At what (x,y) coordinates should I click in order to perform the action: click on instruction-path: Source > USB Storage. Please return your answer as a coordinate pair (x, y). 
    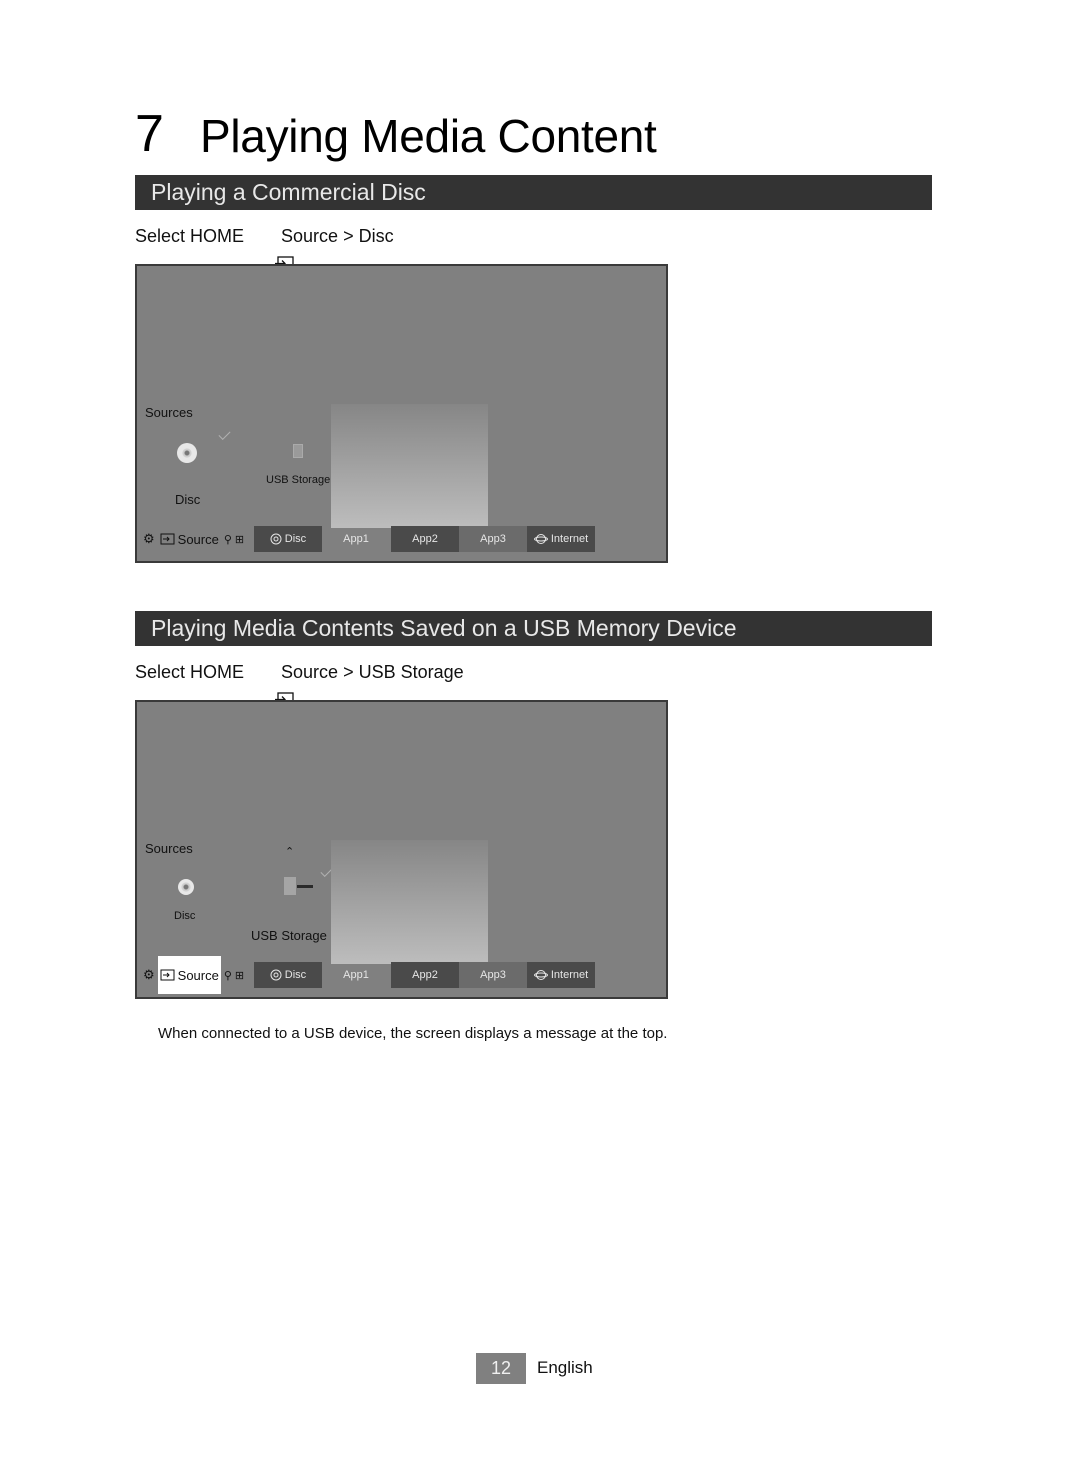
    Looking at the image, I should click on (372, 672).